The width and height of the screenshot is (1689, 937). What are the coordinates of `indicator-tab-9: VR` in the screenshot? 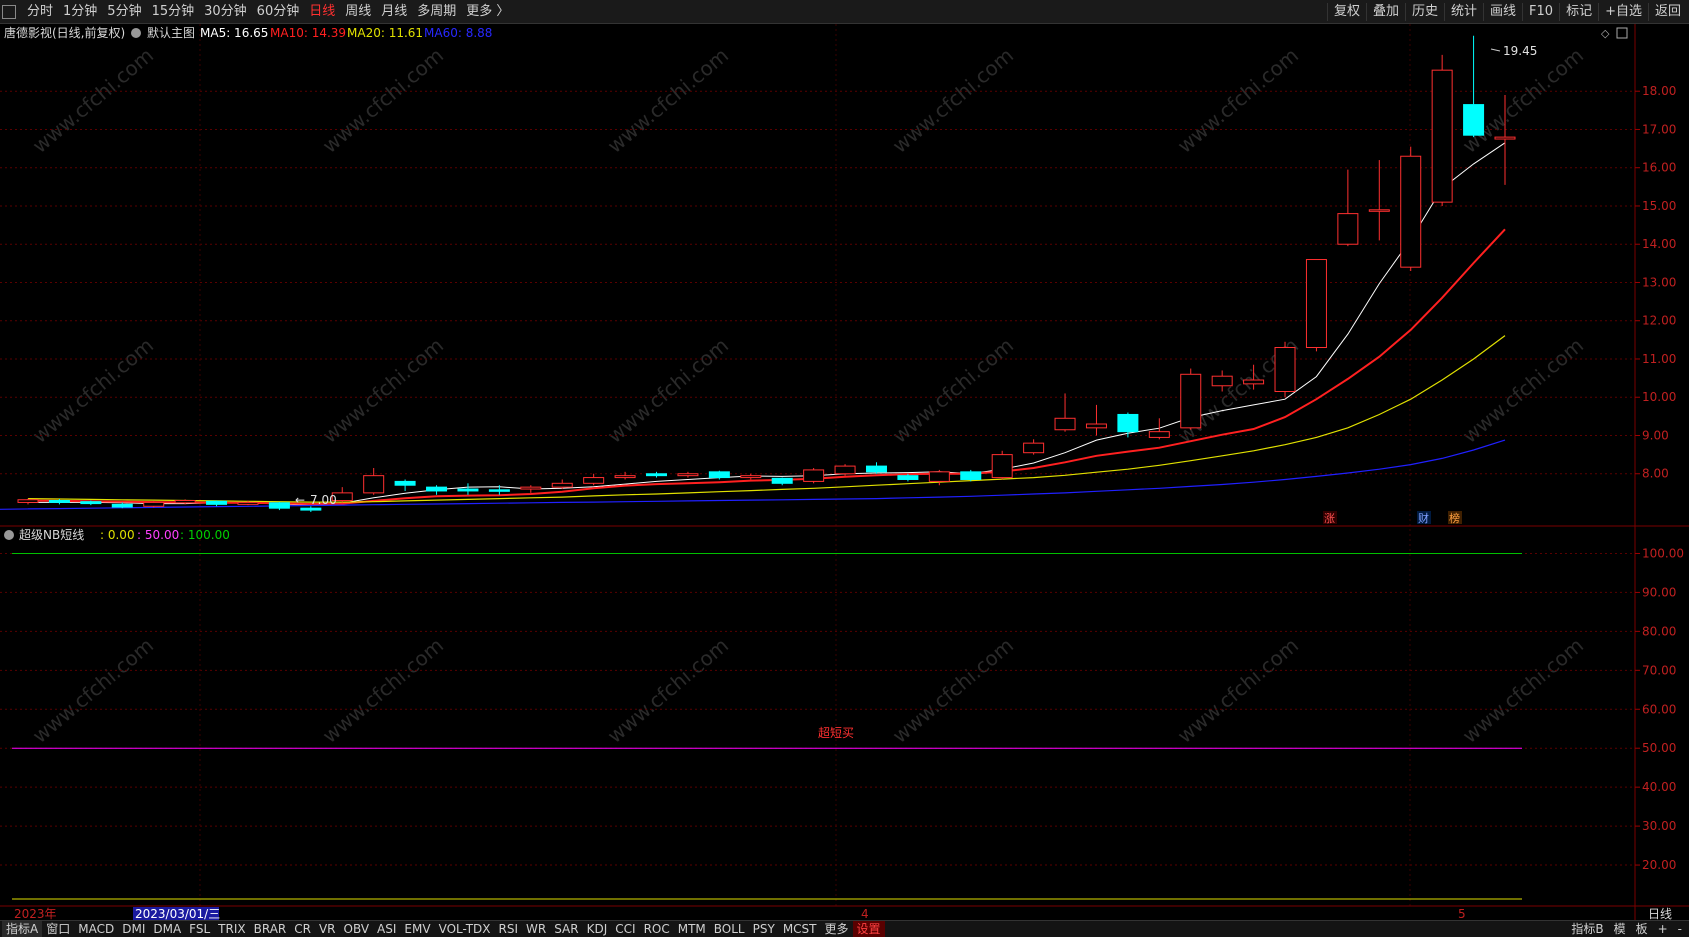 It's located at (327, 929).